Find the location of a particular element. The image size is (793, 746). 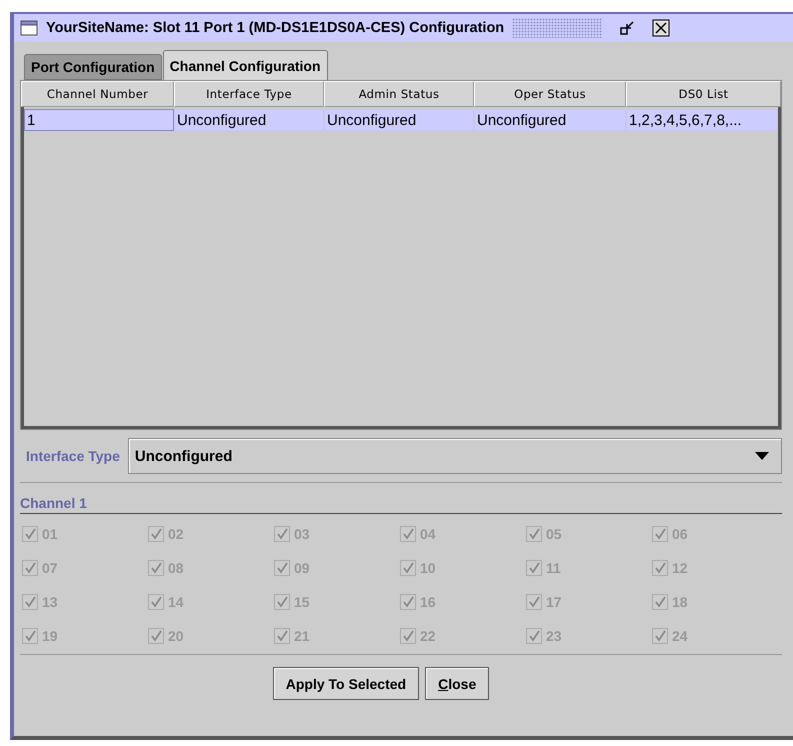

table-cell: 1 is located at coordinates (99, 120).